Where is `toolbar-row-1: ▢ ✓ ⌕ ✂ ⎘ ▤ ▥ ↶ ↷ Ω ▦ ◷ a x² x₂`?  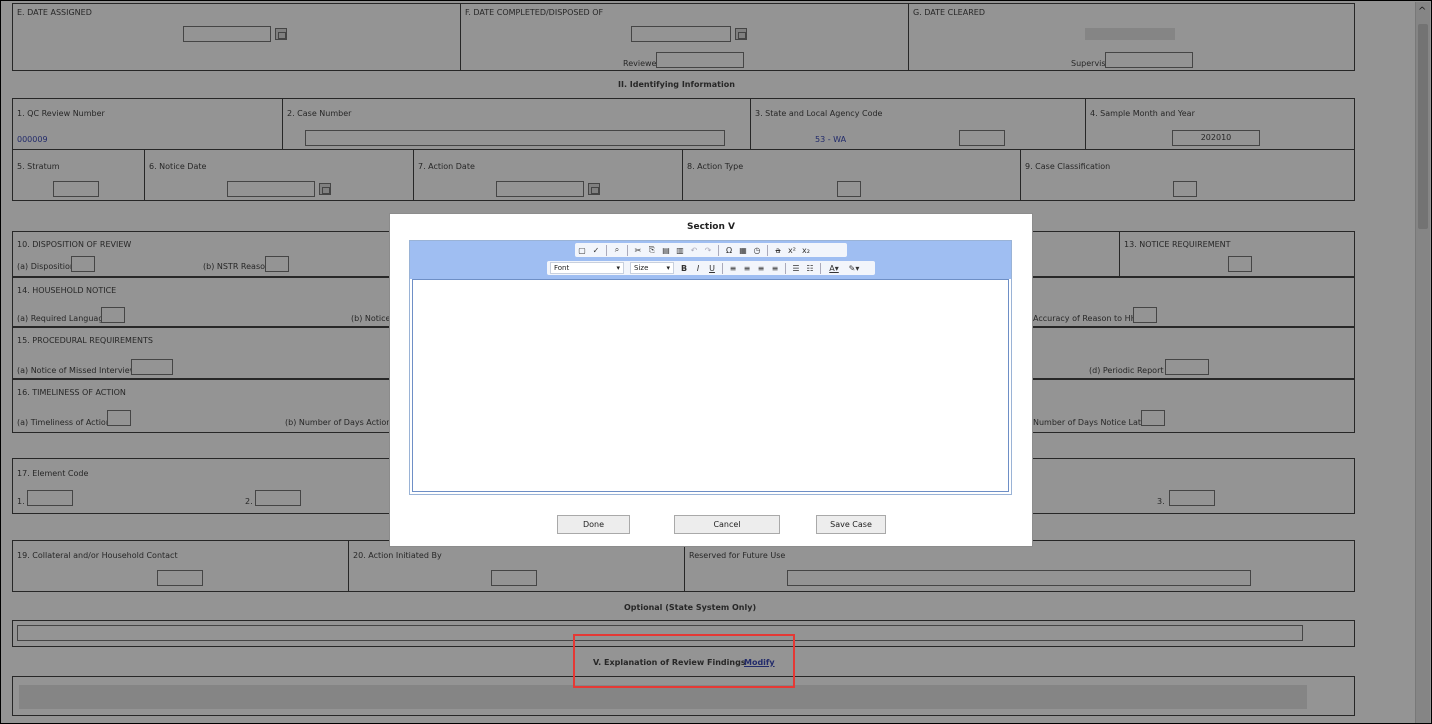
toolbar-row-1: ▢ ✓ ⌕ ✂ ⎘ ▤ ▥ ↶ ↷ Ω ▦ ◷ a x² x₂ is located at coordinates (711, 250).